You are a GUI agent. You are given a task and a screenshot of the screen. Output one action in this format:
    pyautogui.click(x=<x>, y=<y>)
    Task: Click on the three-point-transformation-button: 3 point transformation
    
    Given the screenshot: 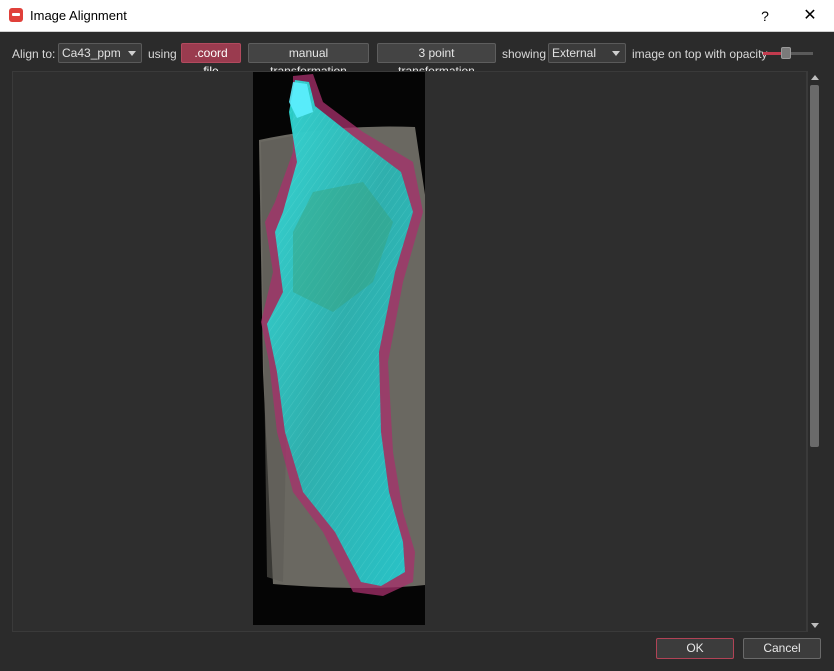 What is the action you would take?
    pyautogui.click(x=436, y=60)
    